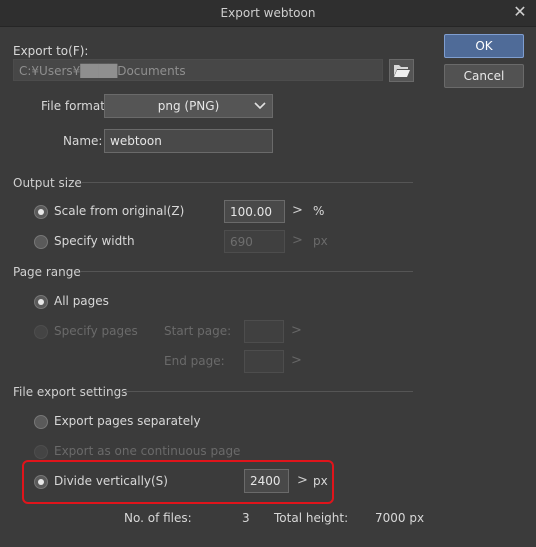 The height and width of the screenshot is (547, 536). Describe the element at coordinates (41, 212) in the screenshot. I see `scale-from-original-radio` at that location.